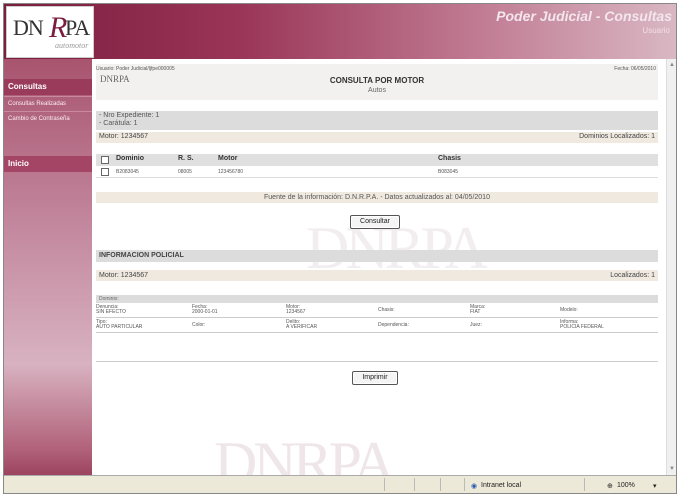 The height and width of the screenshot is (497, 680). Describe the element at coordinates (672, 65) in the screenshot. I see `scroll-up-icon: ▲` at that location.